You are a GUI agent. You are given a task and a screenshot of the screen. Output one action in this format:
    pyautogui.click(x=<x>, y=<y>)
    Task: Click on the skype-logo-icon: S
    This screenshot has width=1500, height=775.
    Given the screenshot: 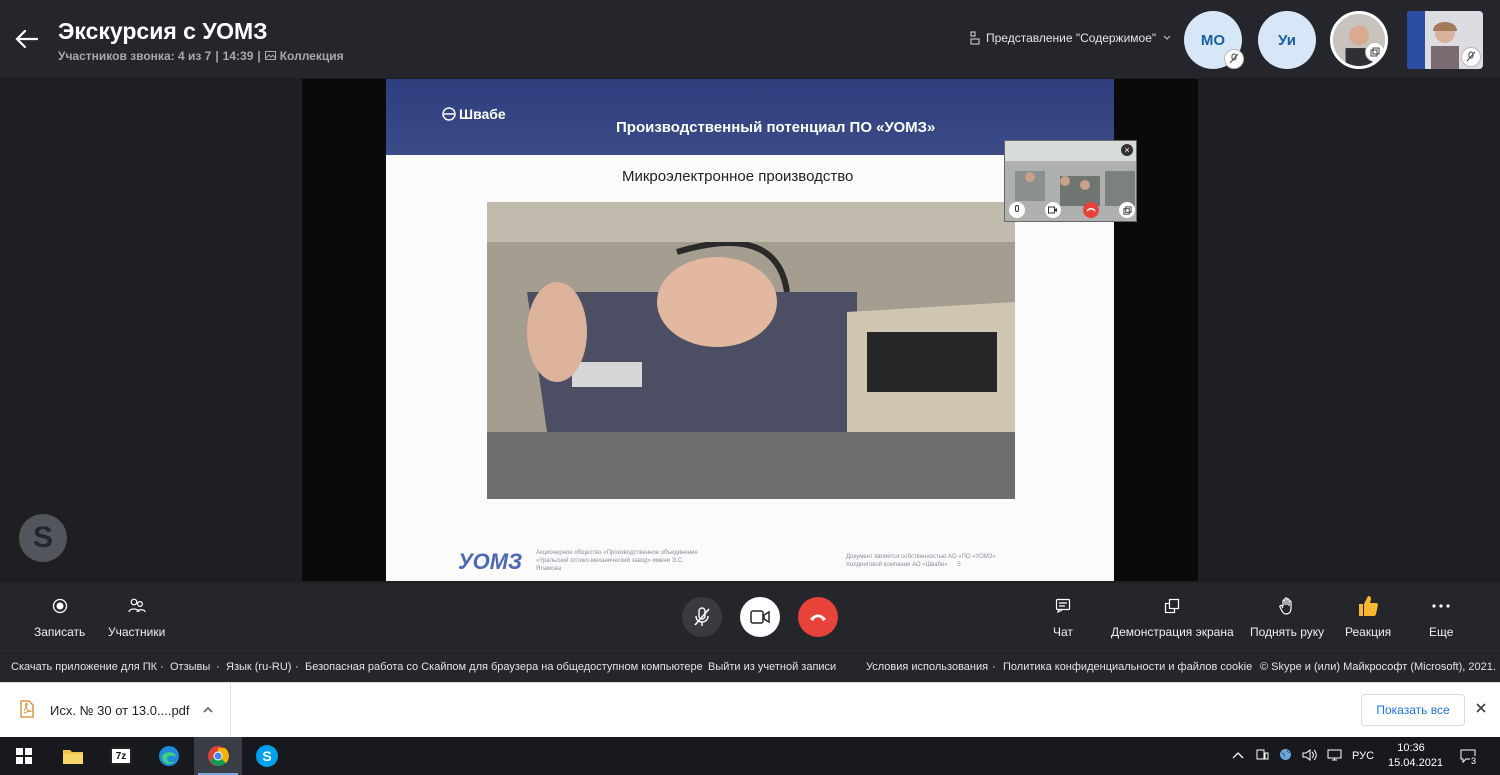 What is the action you would take?
    pyautogui.click(x=43, y=538)
    